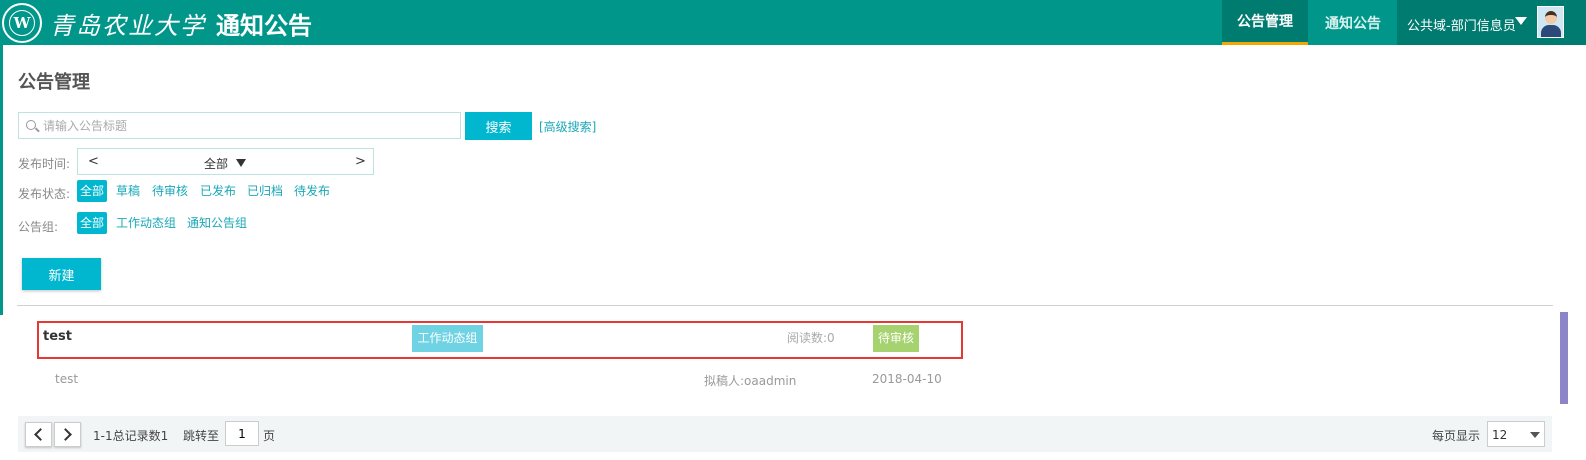 The width and height of the screenshot is (1586, 460). I want to click on chevron-right-icon, so click(65, 434).